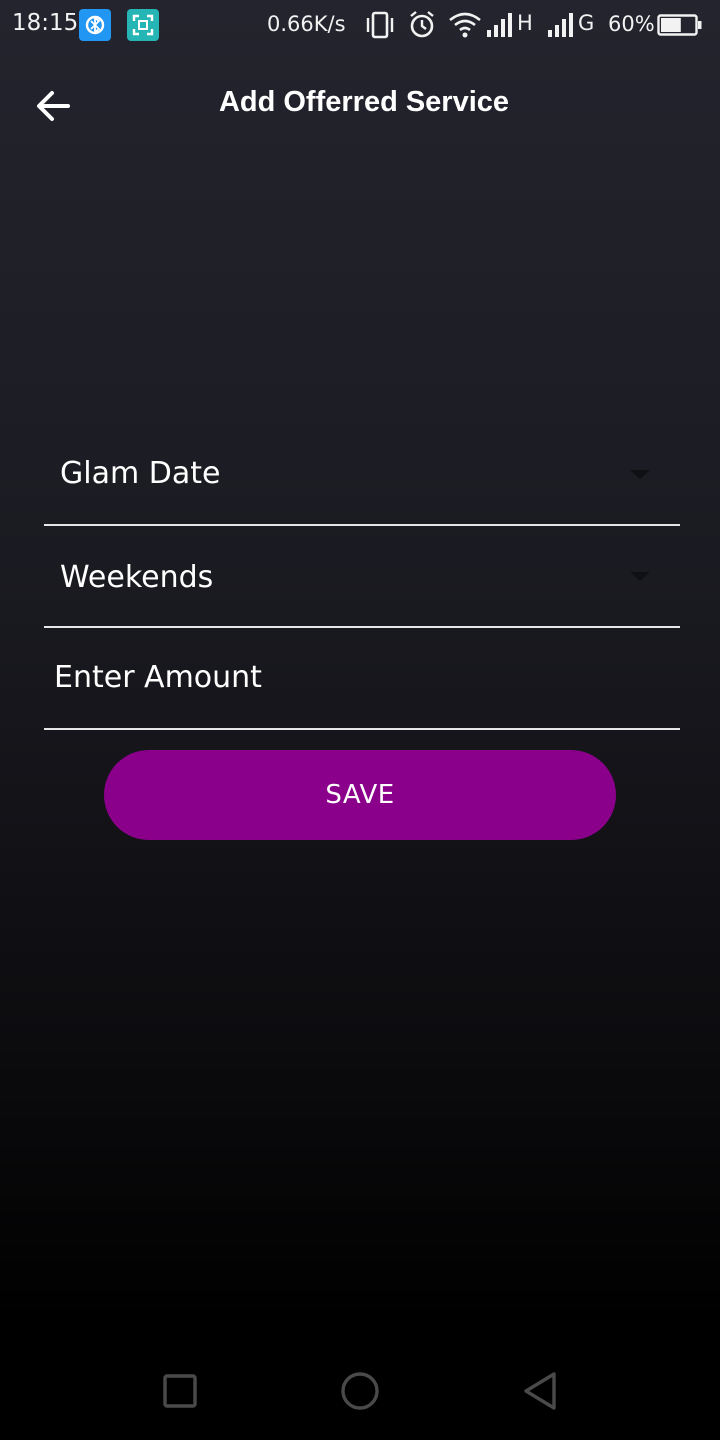  What do you see at coordinates (380, 27) in the screenshot?
I see `vibrate-icon` at bounding box center [380, 27].